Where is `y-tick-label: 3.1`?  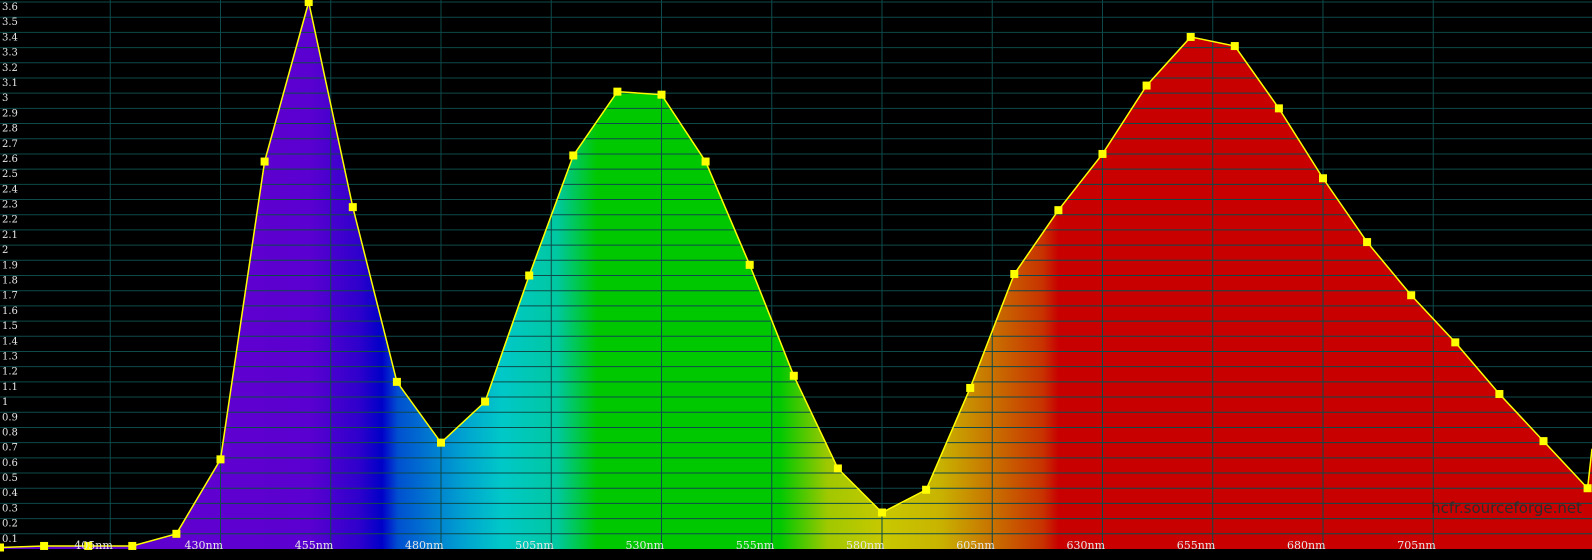 y-tick-label: 3.1 is located at coordinates (10, 83).